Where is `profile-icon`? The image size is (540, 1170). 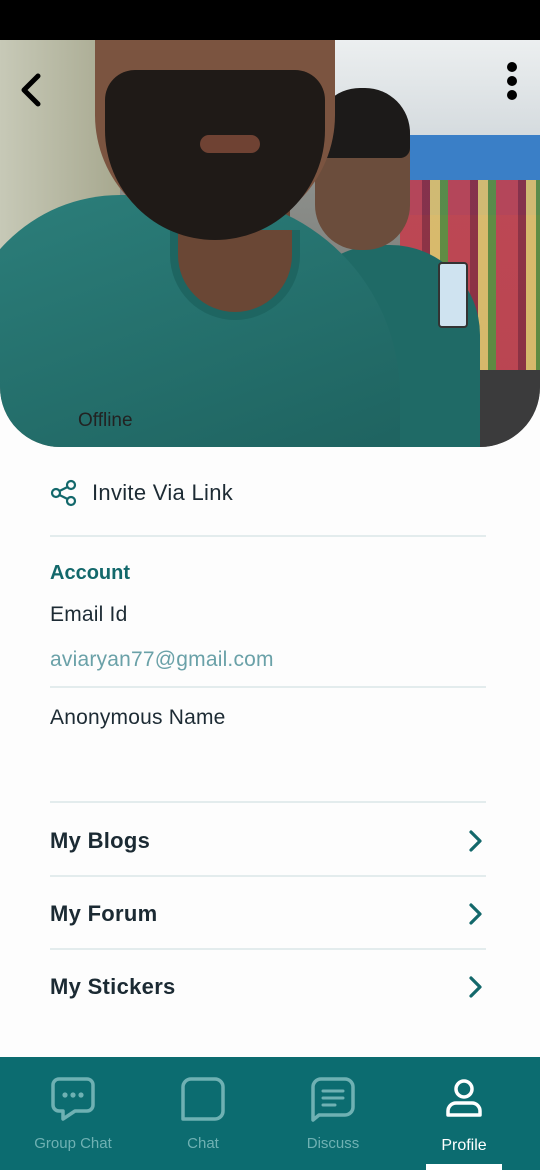 profile-icon is located at coordinates (464, 1098).